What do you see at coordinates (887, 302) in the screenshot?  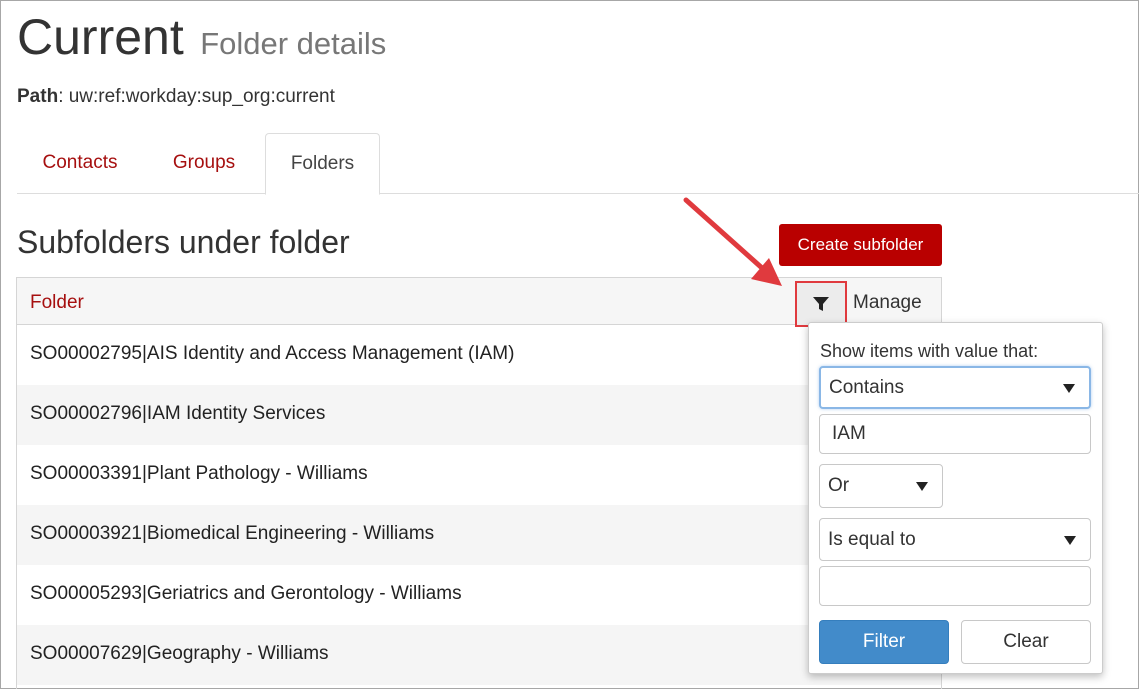 I see `column-header-manage: Manage` at bounding box center [887, 302].